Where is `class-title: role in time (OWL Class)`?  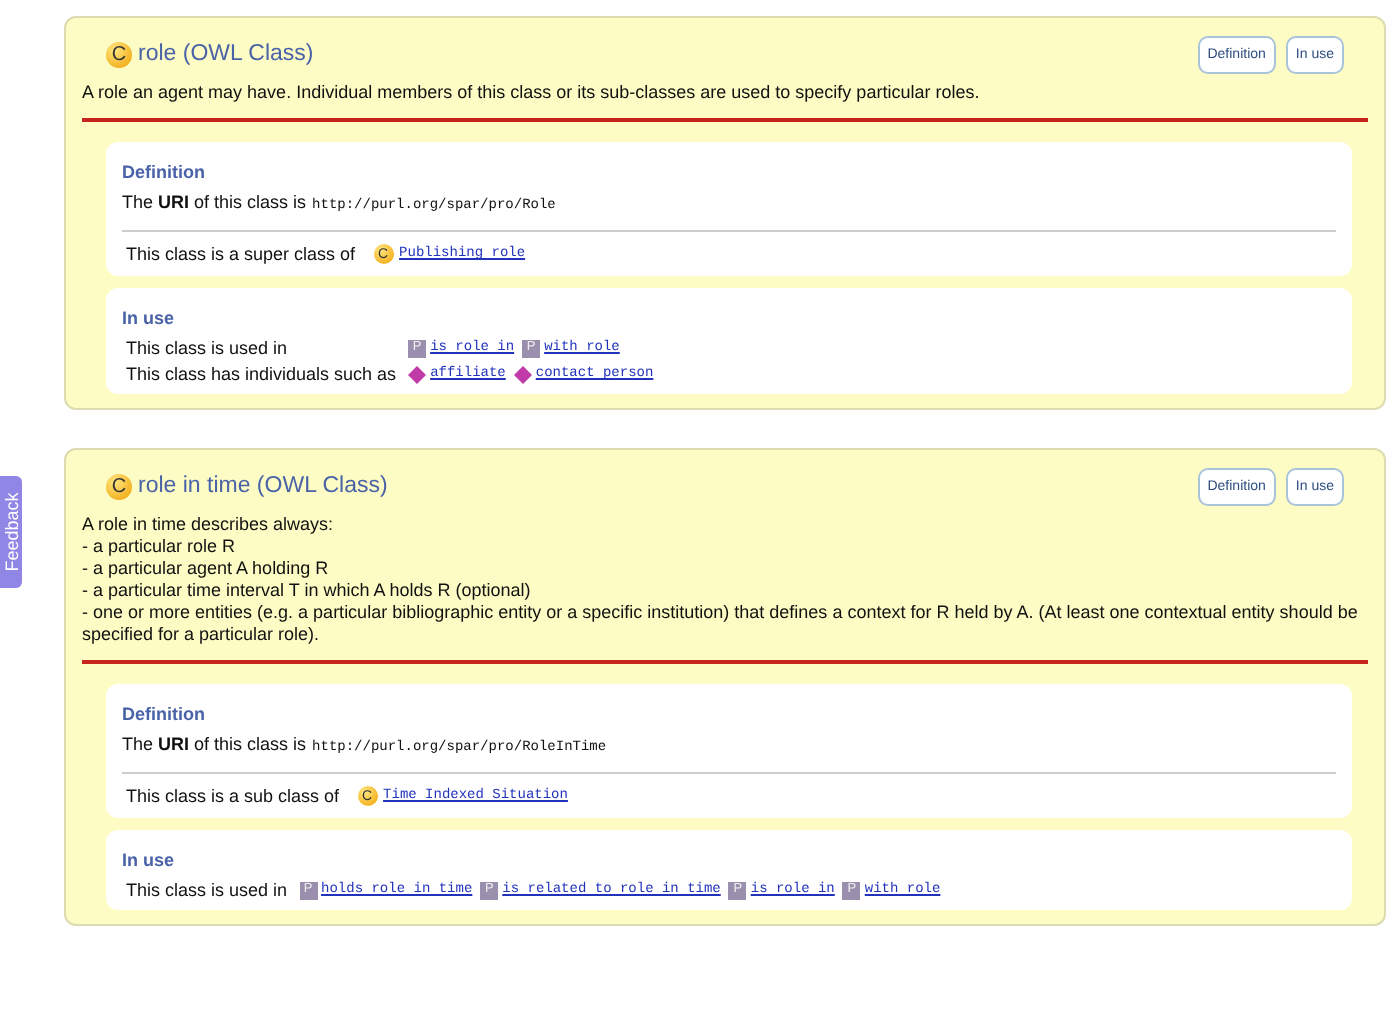
class-title: role in time (OWL Class) is located at coordinates (263, 486).